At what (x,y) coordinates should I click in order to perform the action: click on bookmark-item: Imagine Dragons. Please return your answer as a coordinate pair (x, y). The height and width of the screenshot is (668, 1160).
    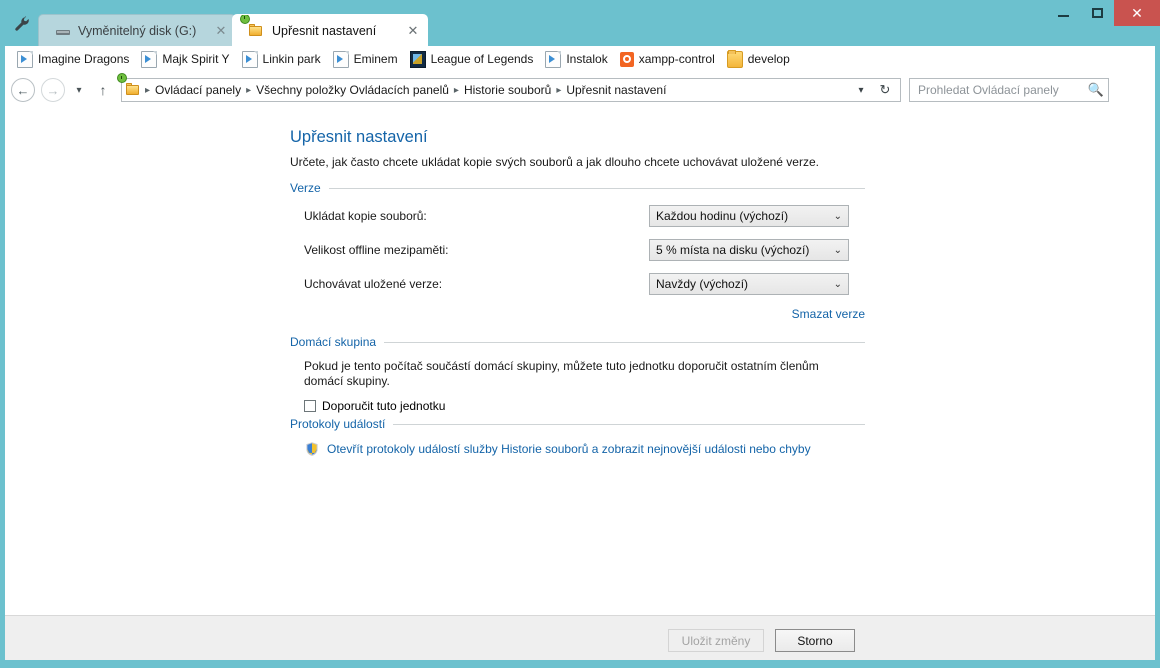
    Looking at the image, I should click on (73, 59).